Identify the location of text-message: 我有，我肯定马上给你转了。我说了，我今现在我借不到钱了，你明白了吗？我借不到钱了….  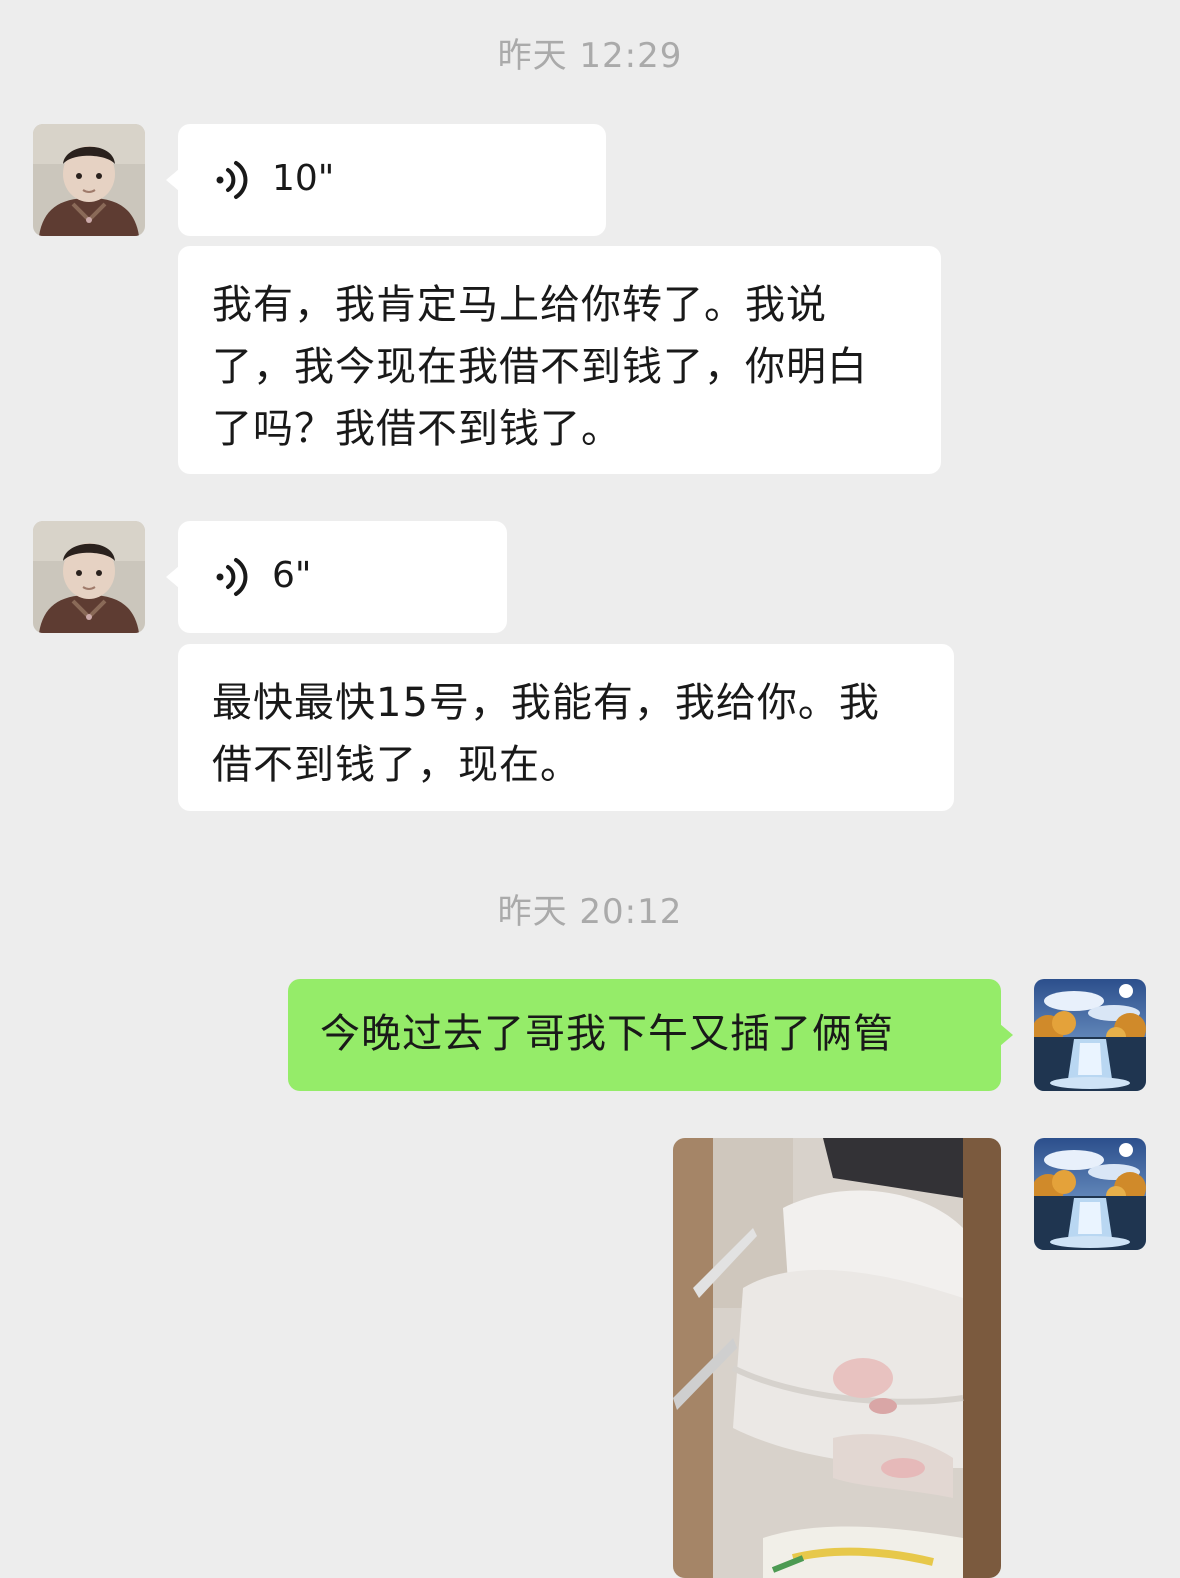
(559, 360).